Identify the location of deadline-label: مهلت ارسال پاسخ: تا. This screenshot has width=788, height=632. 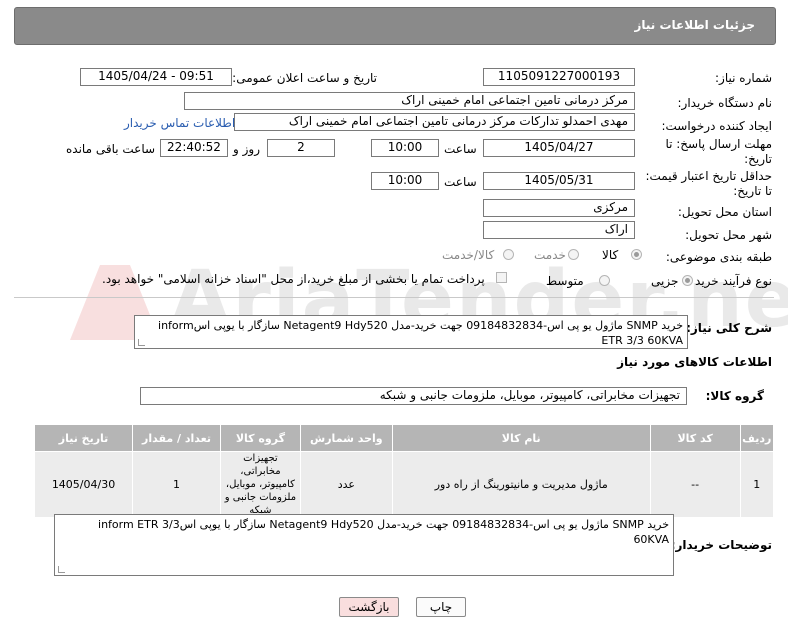
(718, 144).